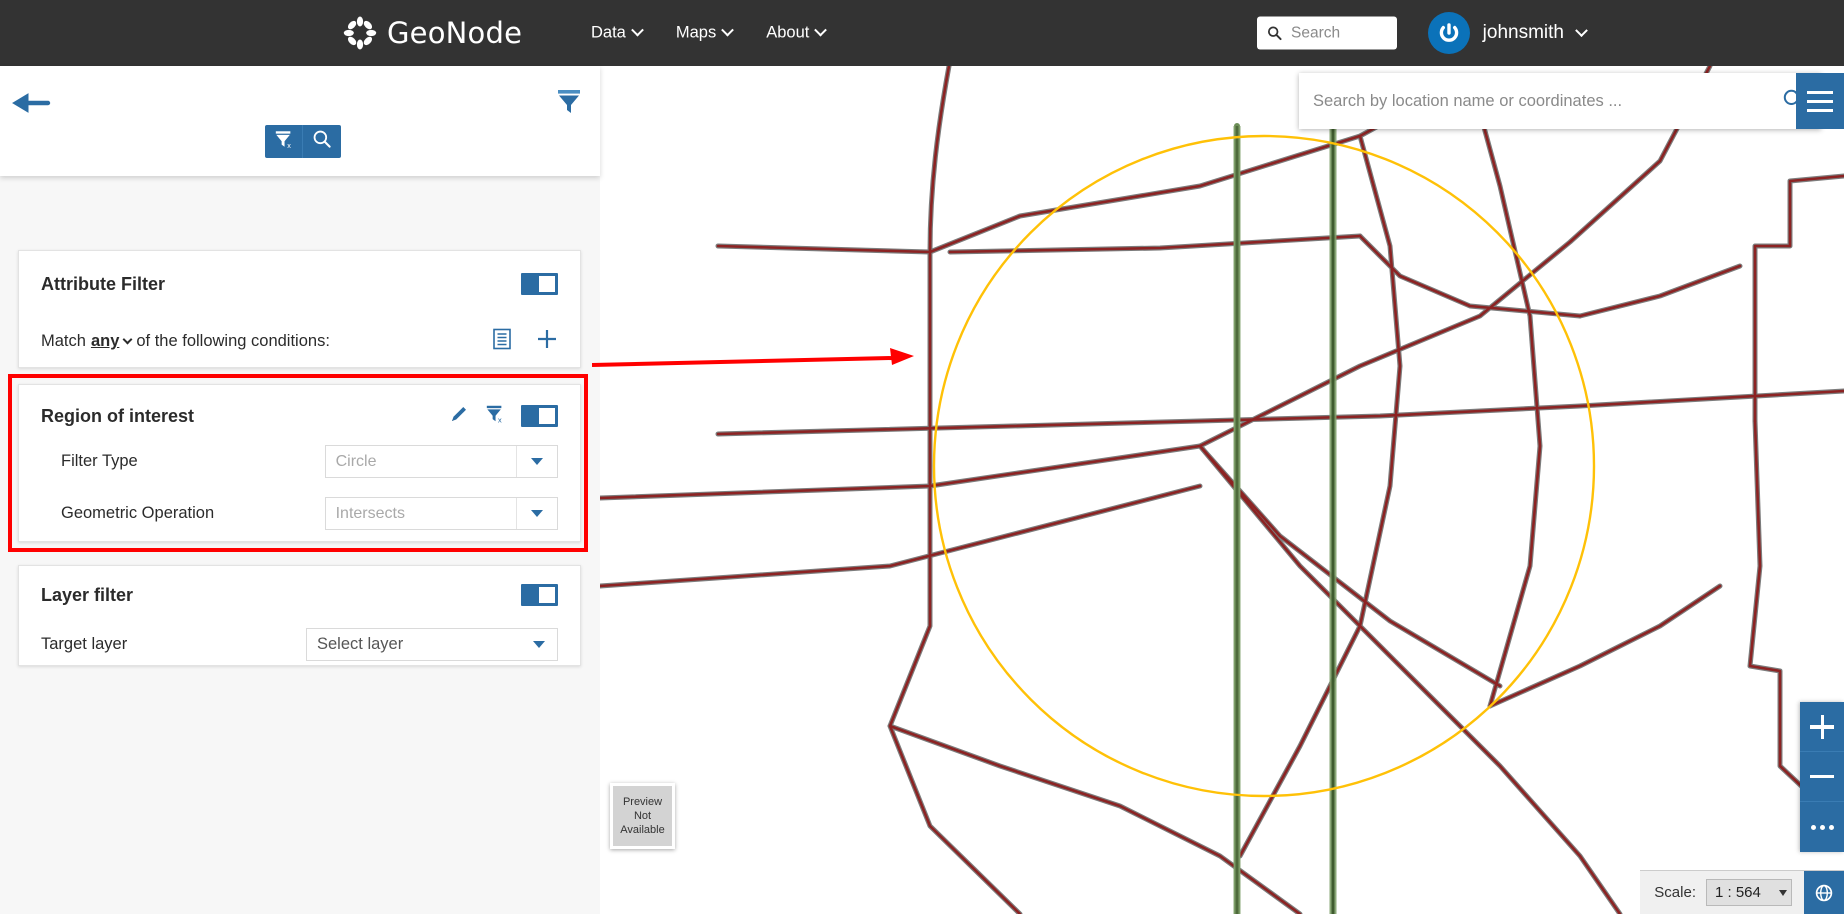 This screenshot has height=914, width=1844. I want to click on back-arrow-icon, so click(32, 105).